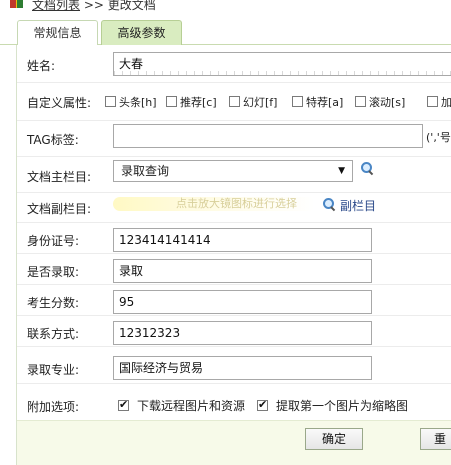 This screenshot has width=451, height=465. I want to click on attribute-options: 头条[h] 推荐[c] 幻灯[f] 特荐[a] 滚动[s] 加, so click(278, 102).